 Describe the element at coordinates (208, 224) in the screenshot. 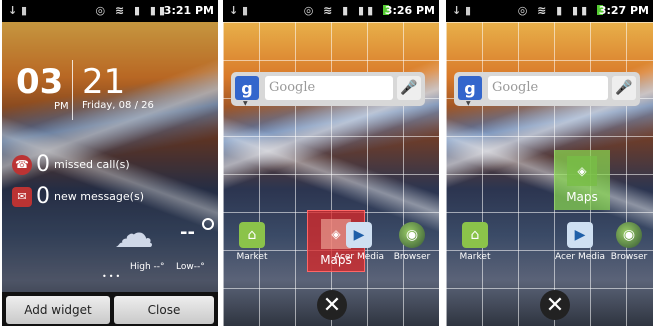

I see `degree-icon` at that location.